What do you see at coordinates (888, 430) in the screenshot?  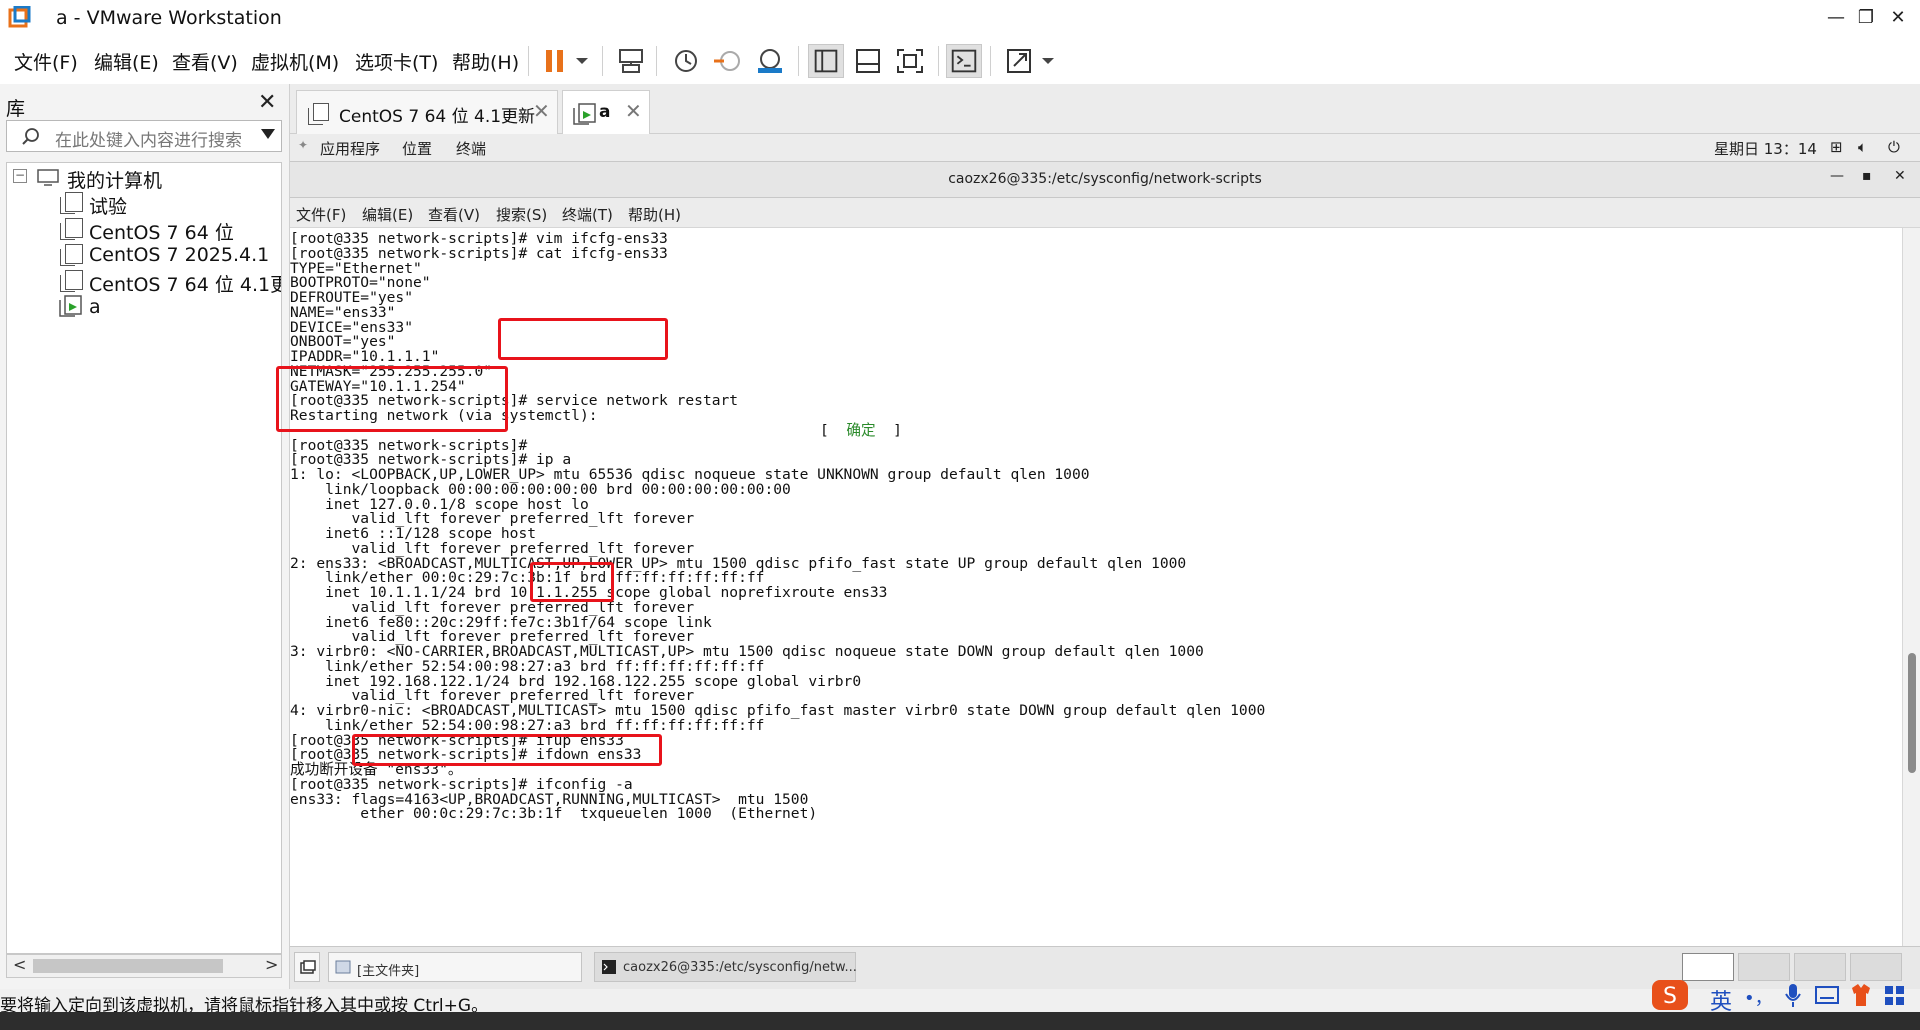 I see `ok-bracket-close: ]` at bounding box center [888, 430].